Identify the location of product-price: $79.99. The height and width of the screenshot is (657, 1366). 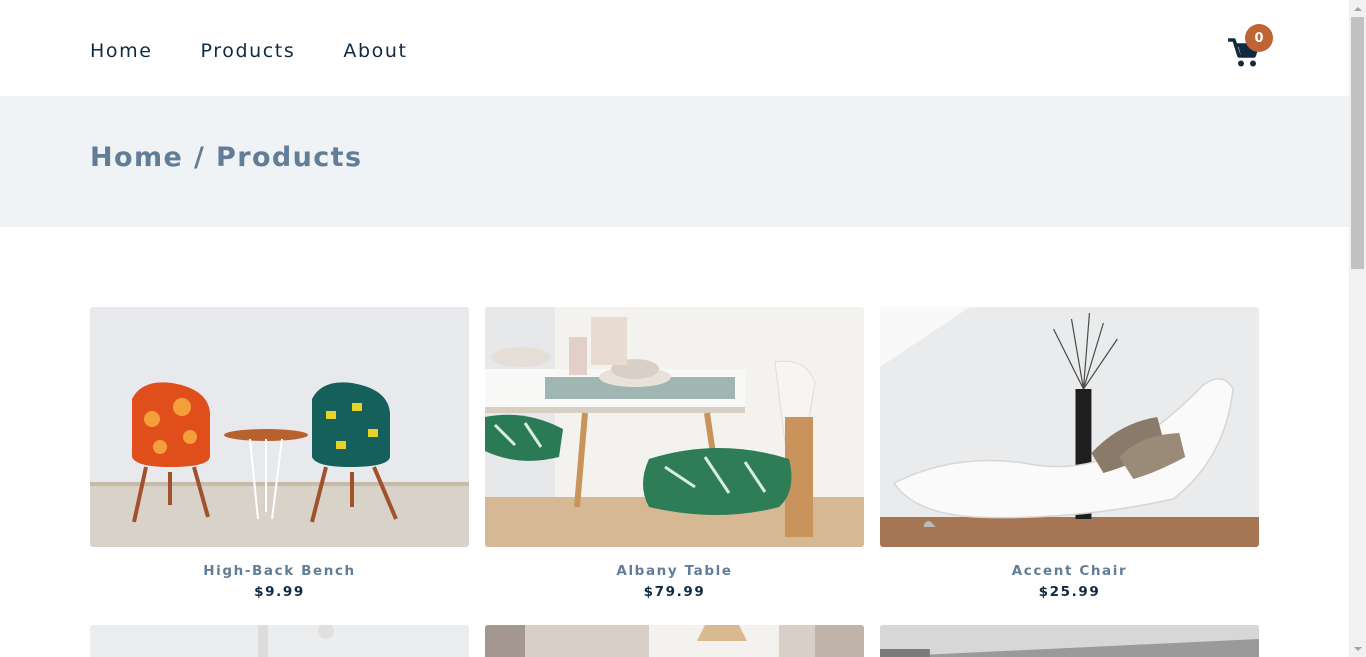
(674, 592).